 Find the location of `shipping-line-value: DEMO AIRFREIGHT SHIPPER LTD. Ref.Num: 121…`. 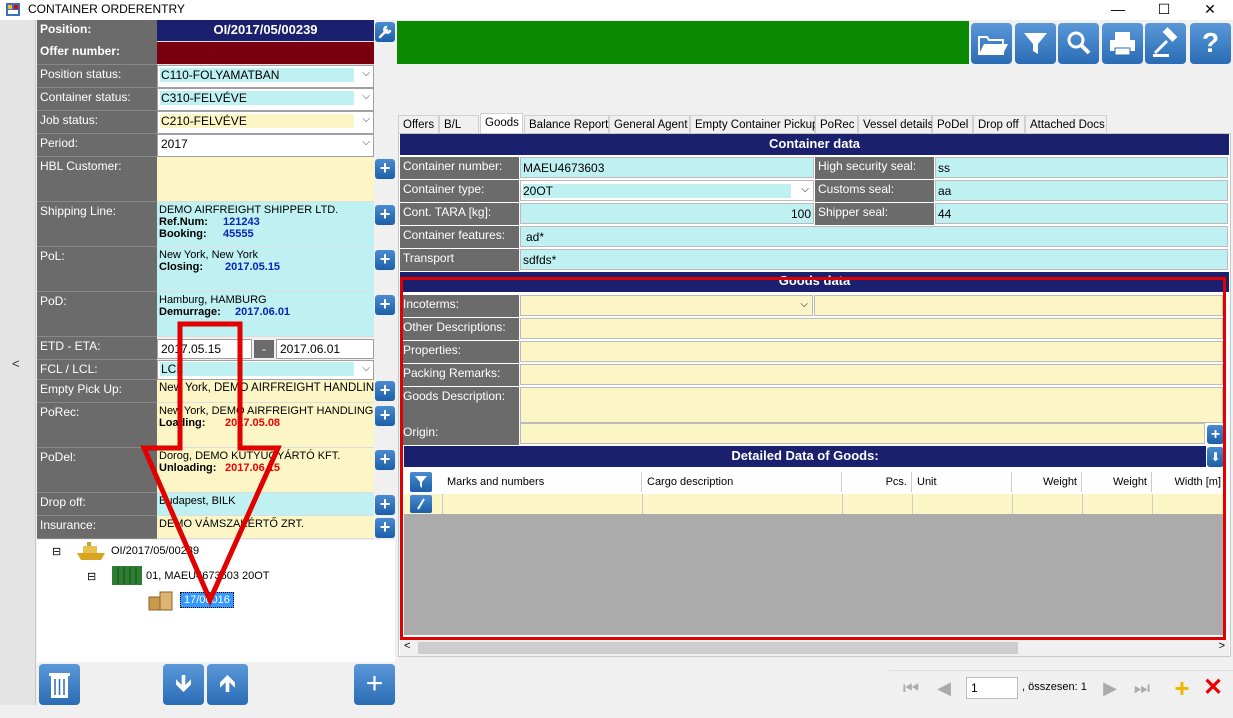

shipping-line-value: DEMO AIRFREIGHT SHIPPER LTD. Ref.Num: 121… is located at coordinates (265, 224).